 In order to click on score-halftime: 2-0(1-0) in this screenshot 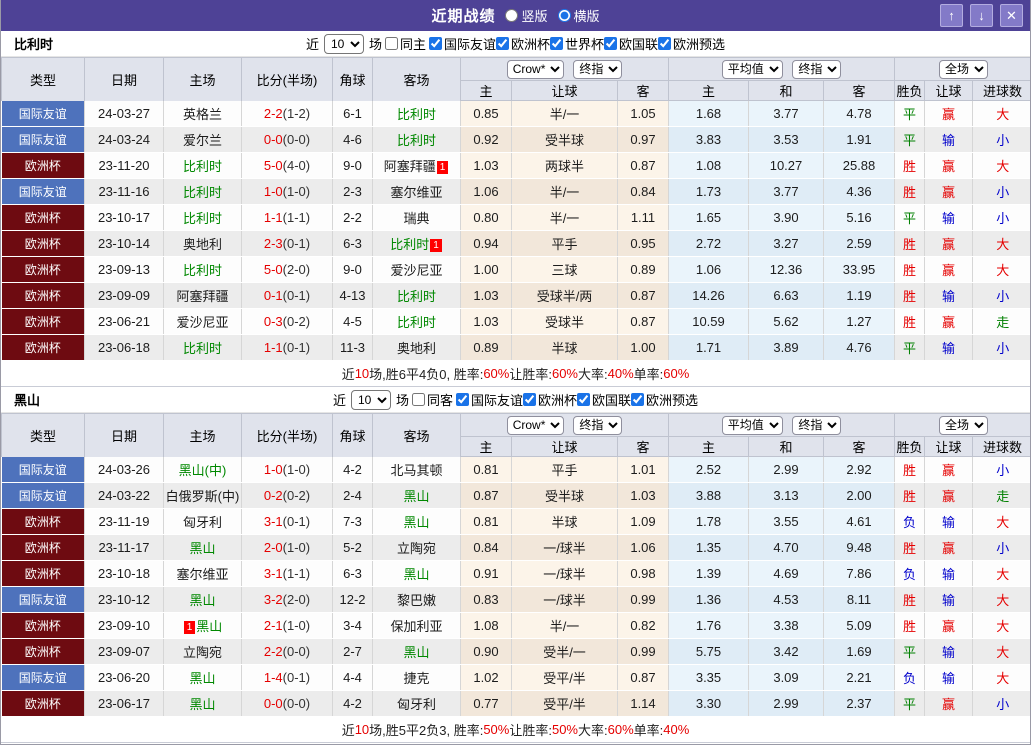, I will do `click(287, 547)`.